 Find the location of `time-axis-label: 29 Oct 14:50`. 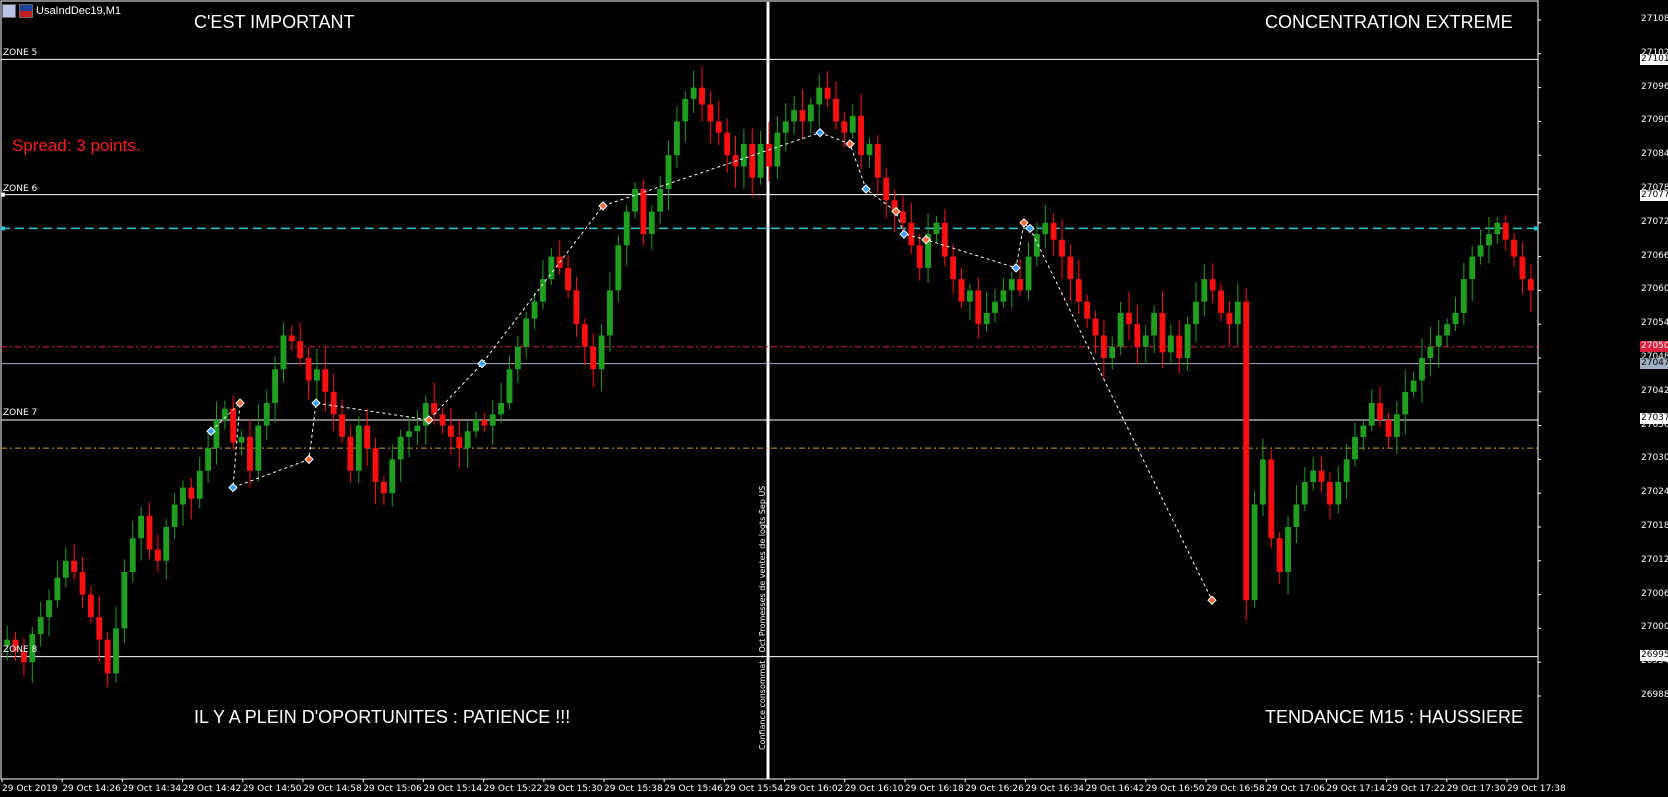

time-axis-label: 29 Oct 14:50 is located at coordinates (272, 789).